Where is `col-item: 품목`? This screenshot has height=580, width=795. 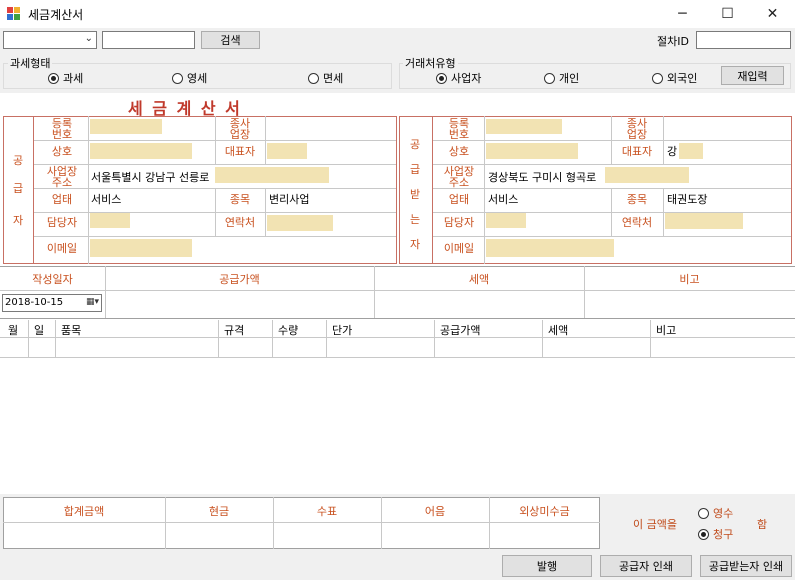 col-item: 품목 is located at coordinates (71, 330).